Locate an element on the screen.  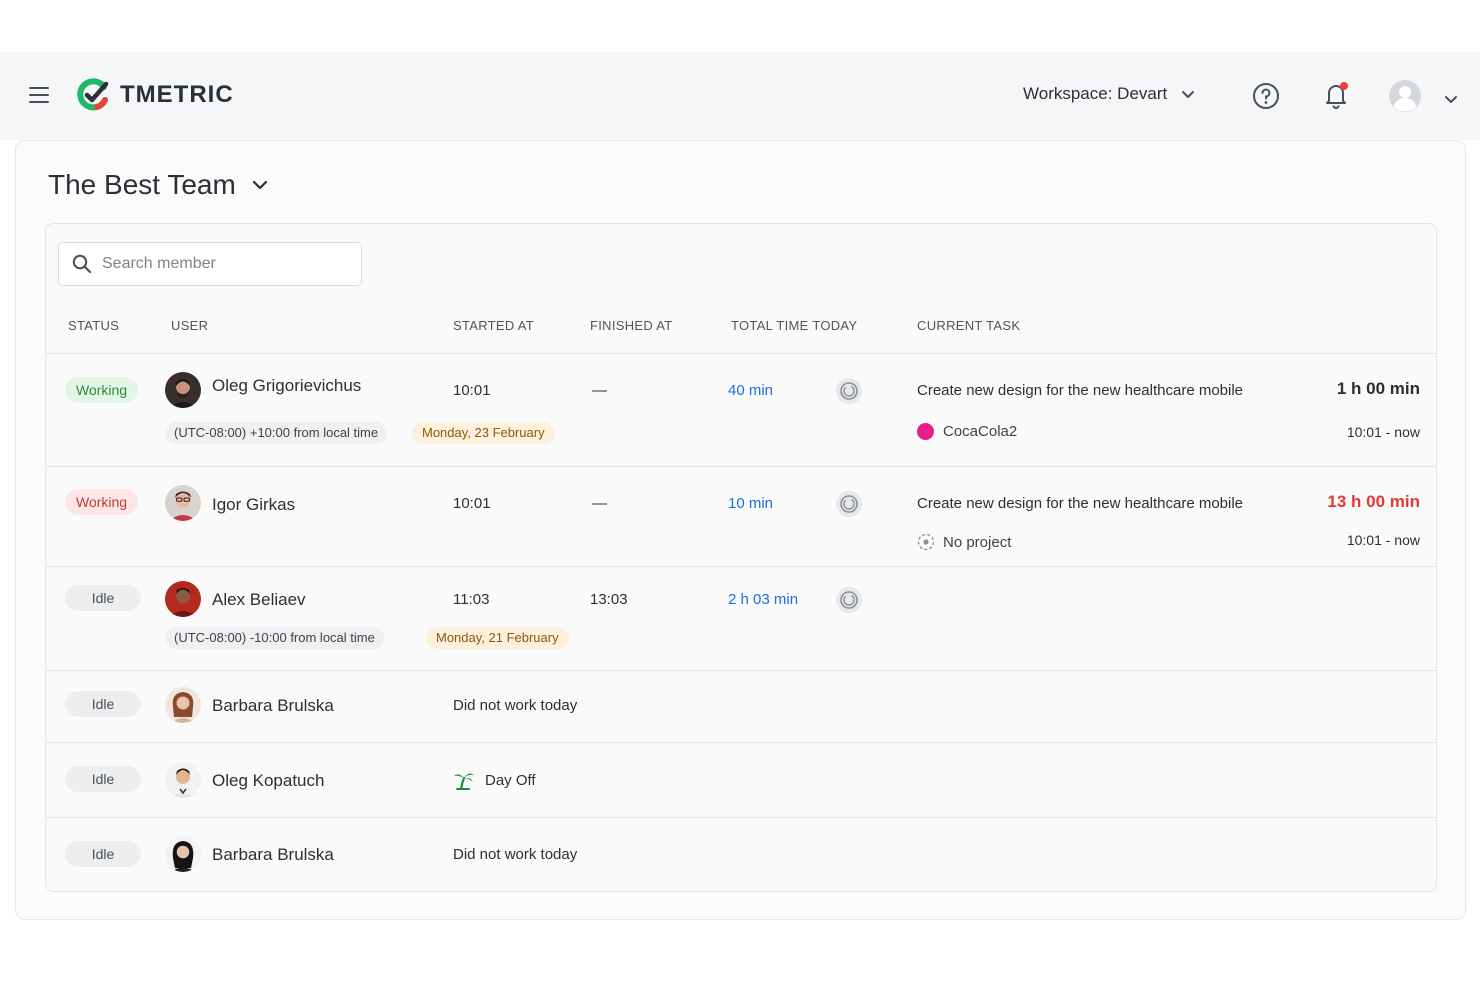
timezone-badge: (UTC-08:00) +10:00 from local time is located at coordinates (276, 433).